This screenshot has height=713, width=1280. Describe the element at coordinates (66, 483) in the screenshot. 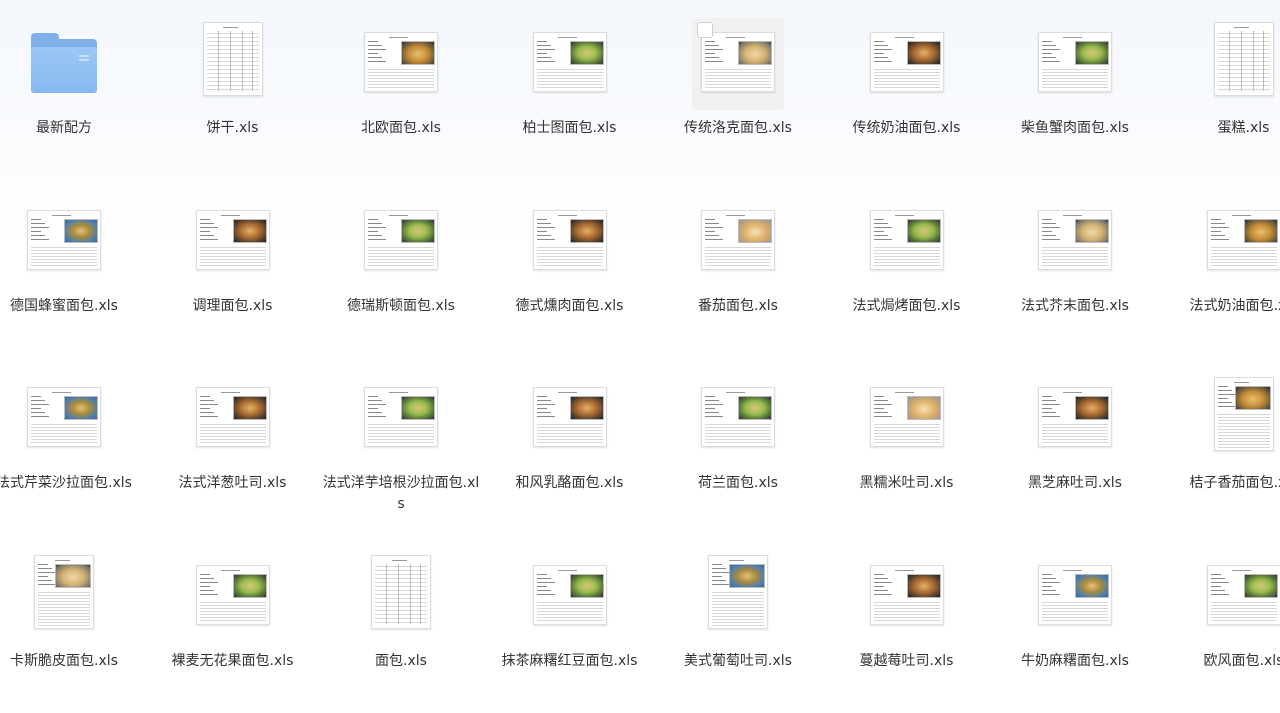

I see `file-name-label: 法式芹菜沙拉面包.xls` at that location.